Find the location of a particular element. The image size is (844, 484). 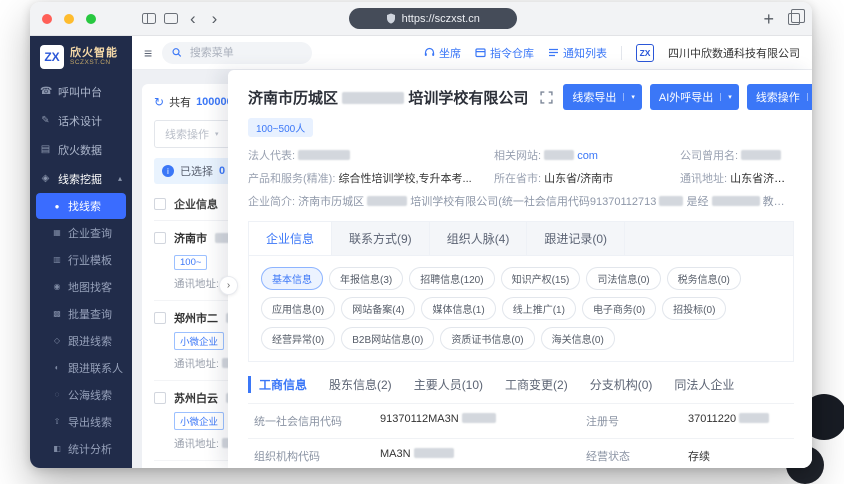

chevron-down-icon: ▾ is located at coordinates (729, 97).